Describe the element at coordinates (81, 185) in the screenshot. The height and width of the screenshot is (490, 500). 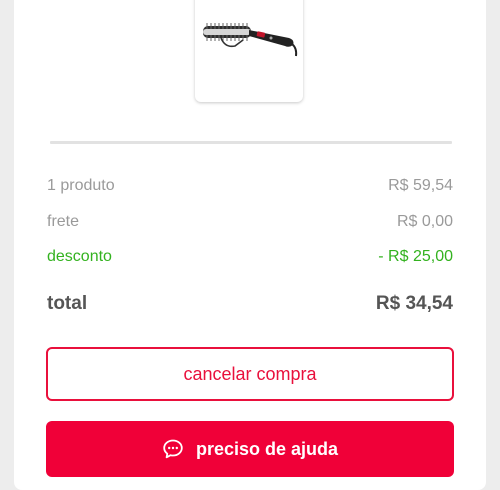
I see `summary-label: 1 produto` at that location.